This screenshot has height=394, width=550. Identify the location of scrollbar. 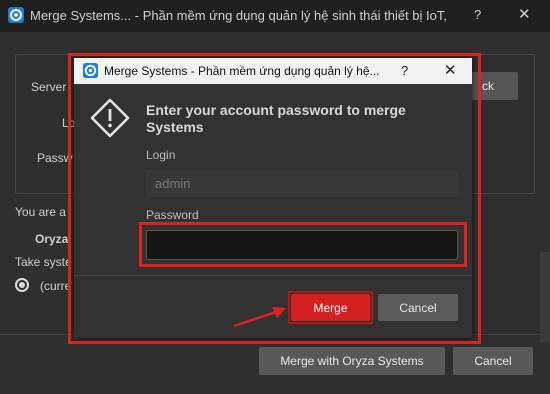
(545, 297).